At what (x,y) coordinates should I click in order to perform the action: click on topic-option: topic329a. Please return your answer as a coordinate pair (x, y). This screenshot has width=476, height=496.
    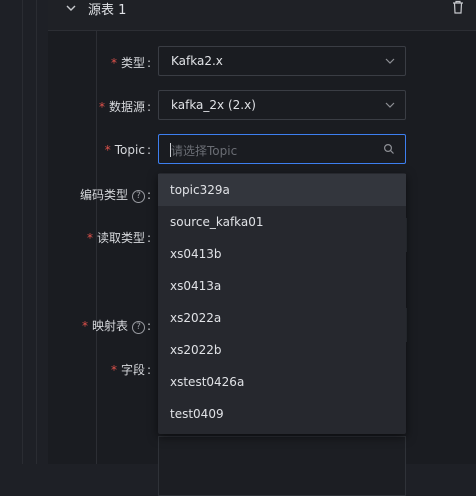
    Looking at the image, I should click on (282, 190).